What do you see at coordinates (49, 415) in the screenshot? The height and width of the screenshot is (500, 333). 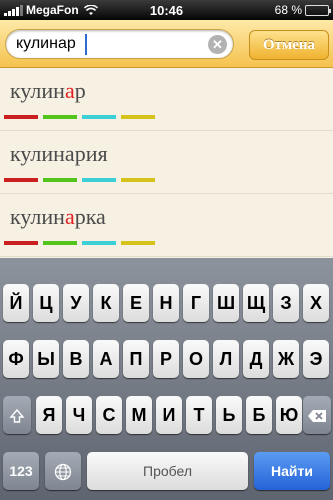 I see `key-letter: Я` at bounding box center [49, 415].